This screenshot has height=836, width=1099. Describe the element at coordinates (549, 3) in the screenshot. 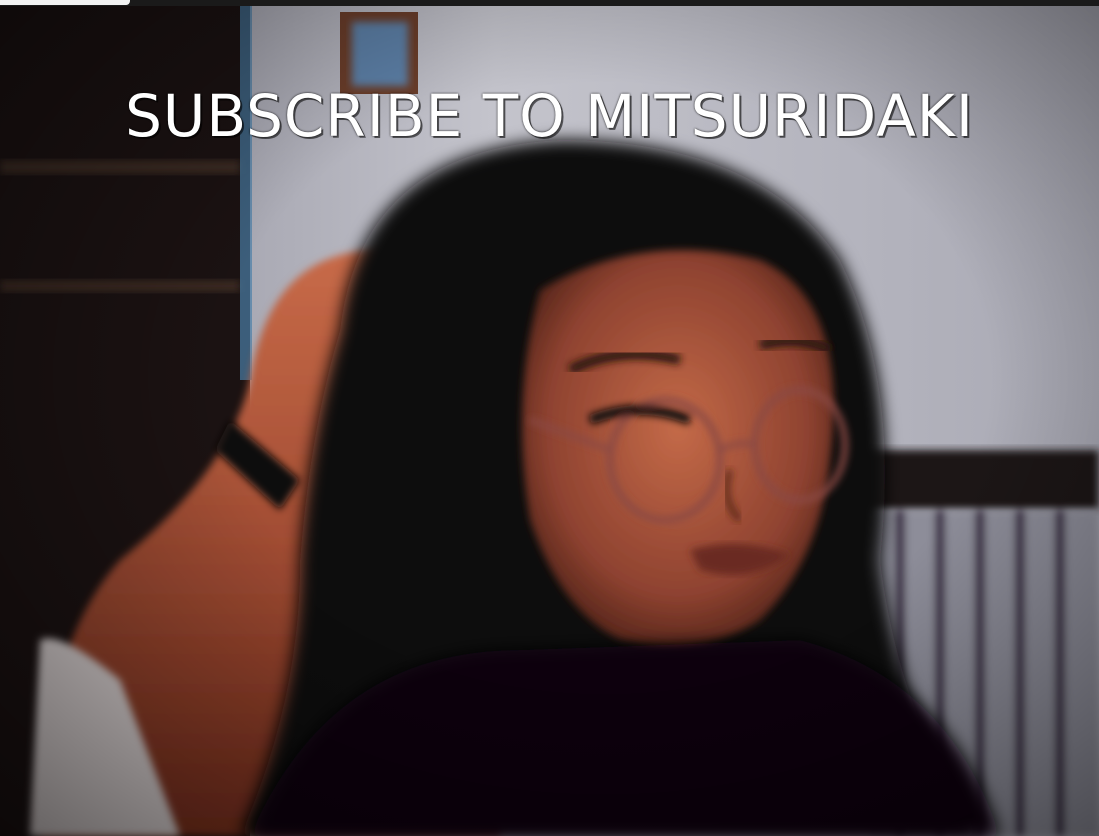

I see `window-top-bar` at that location.